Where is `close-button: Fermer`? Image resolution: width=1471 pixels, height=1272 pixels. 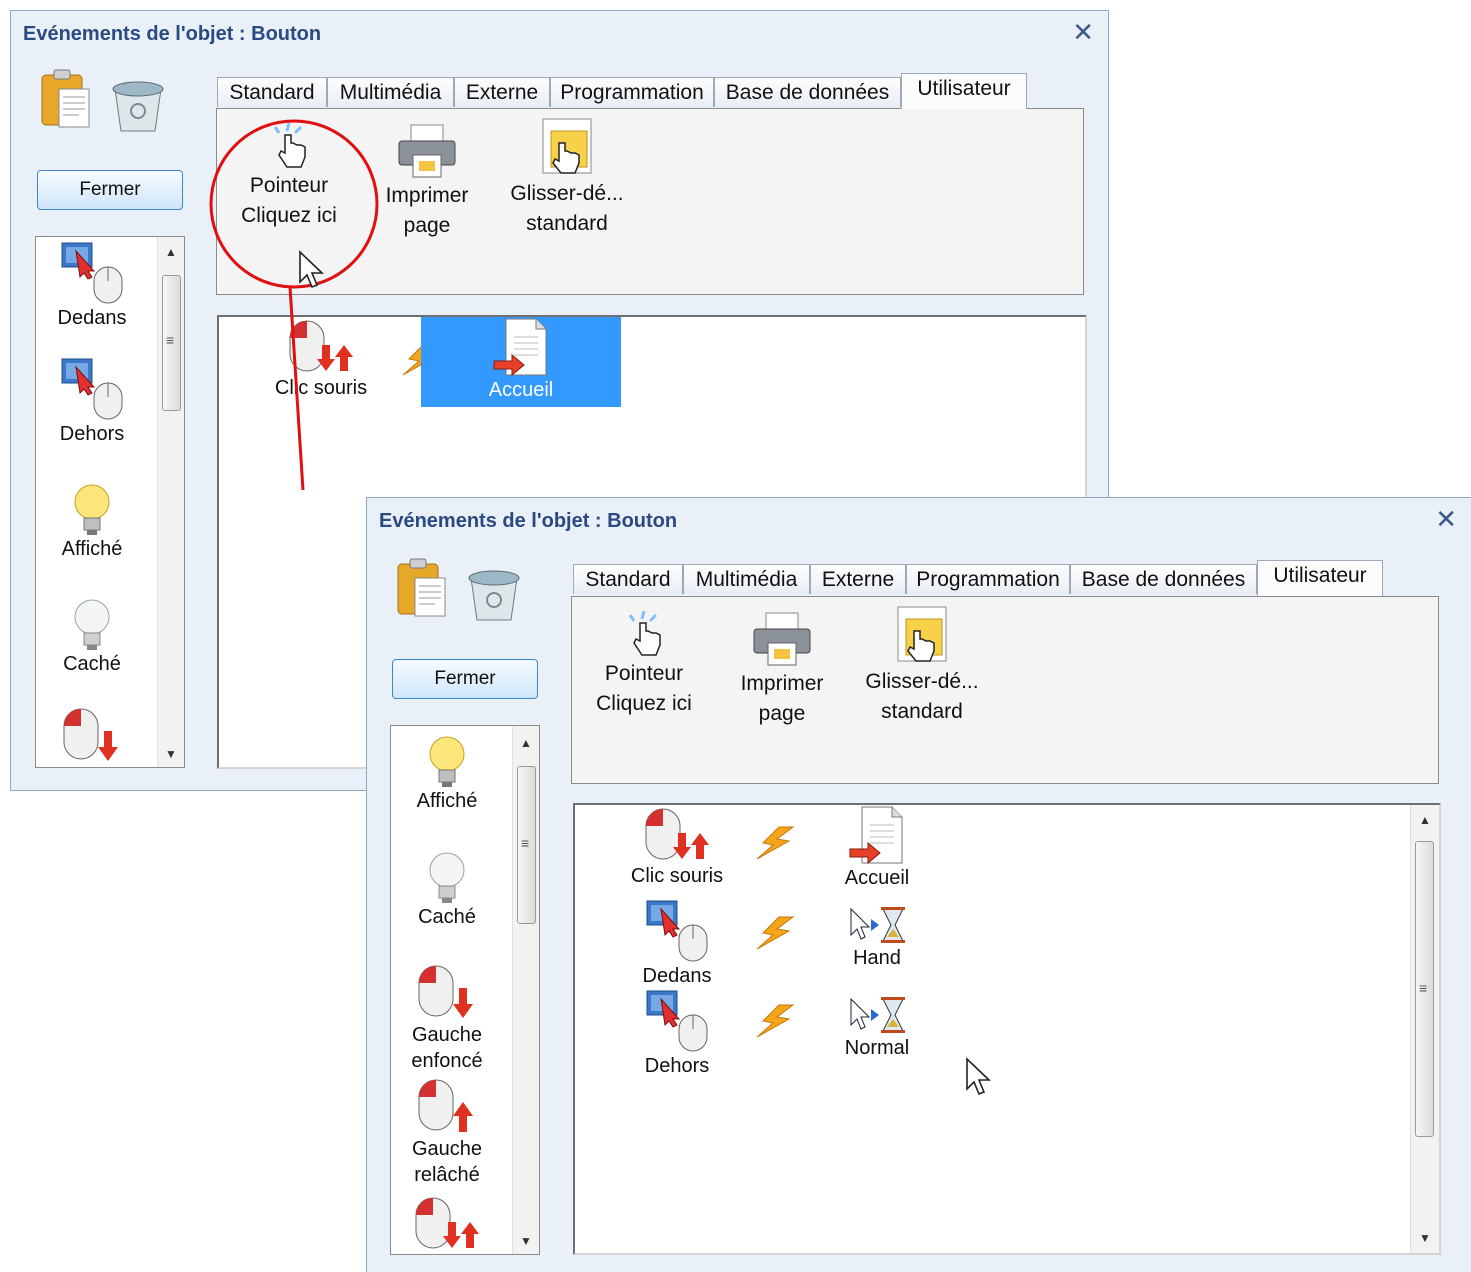 close-button: Fermer is located at coordinates (465, 679).